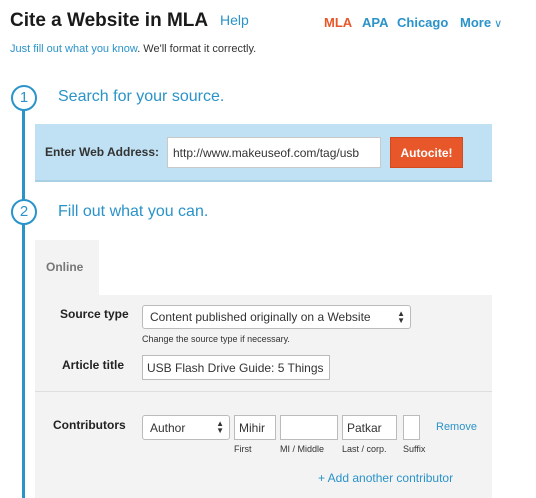  I want to click on middle-name-label: MI / Middle, so click(302, 449).